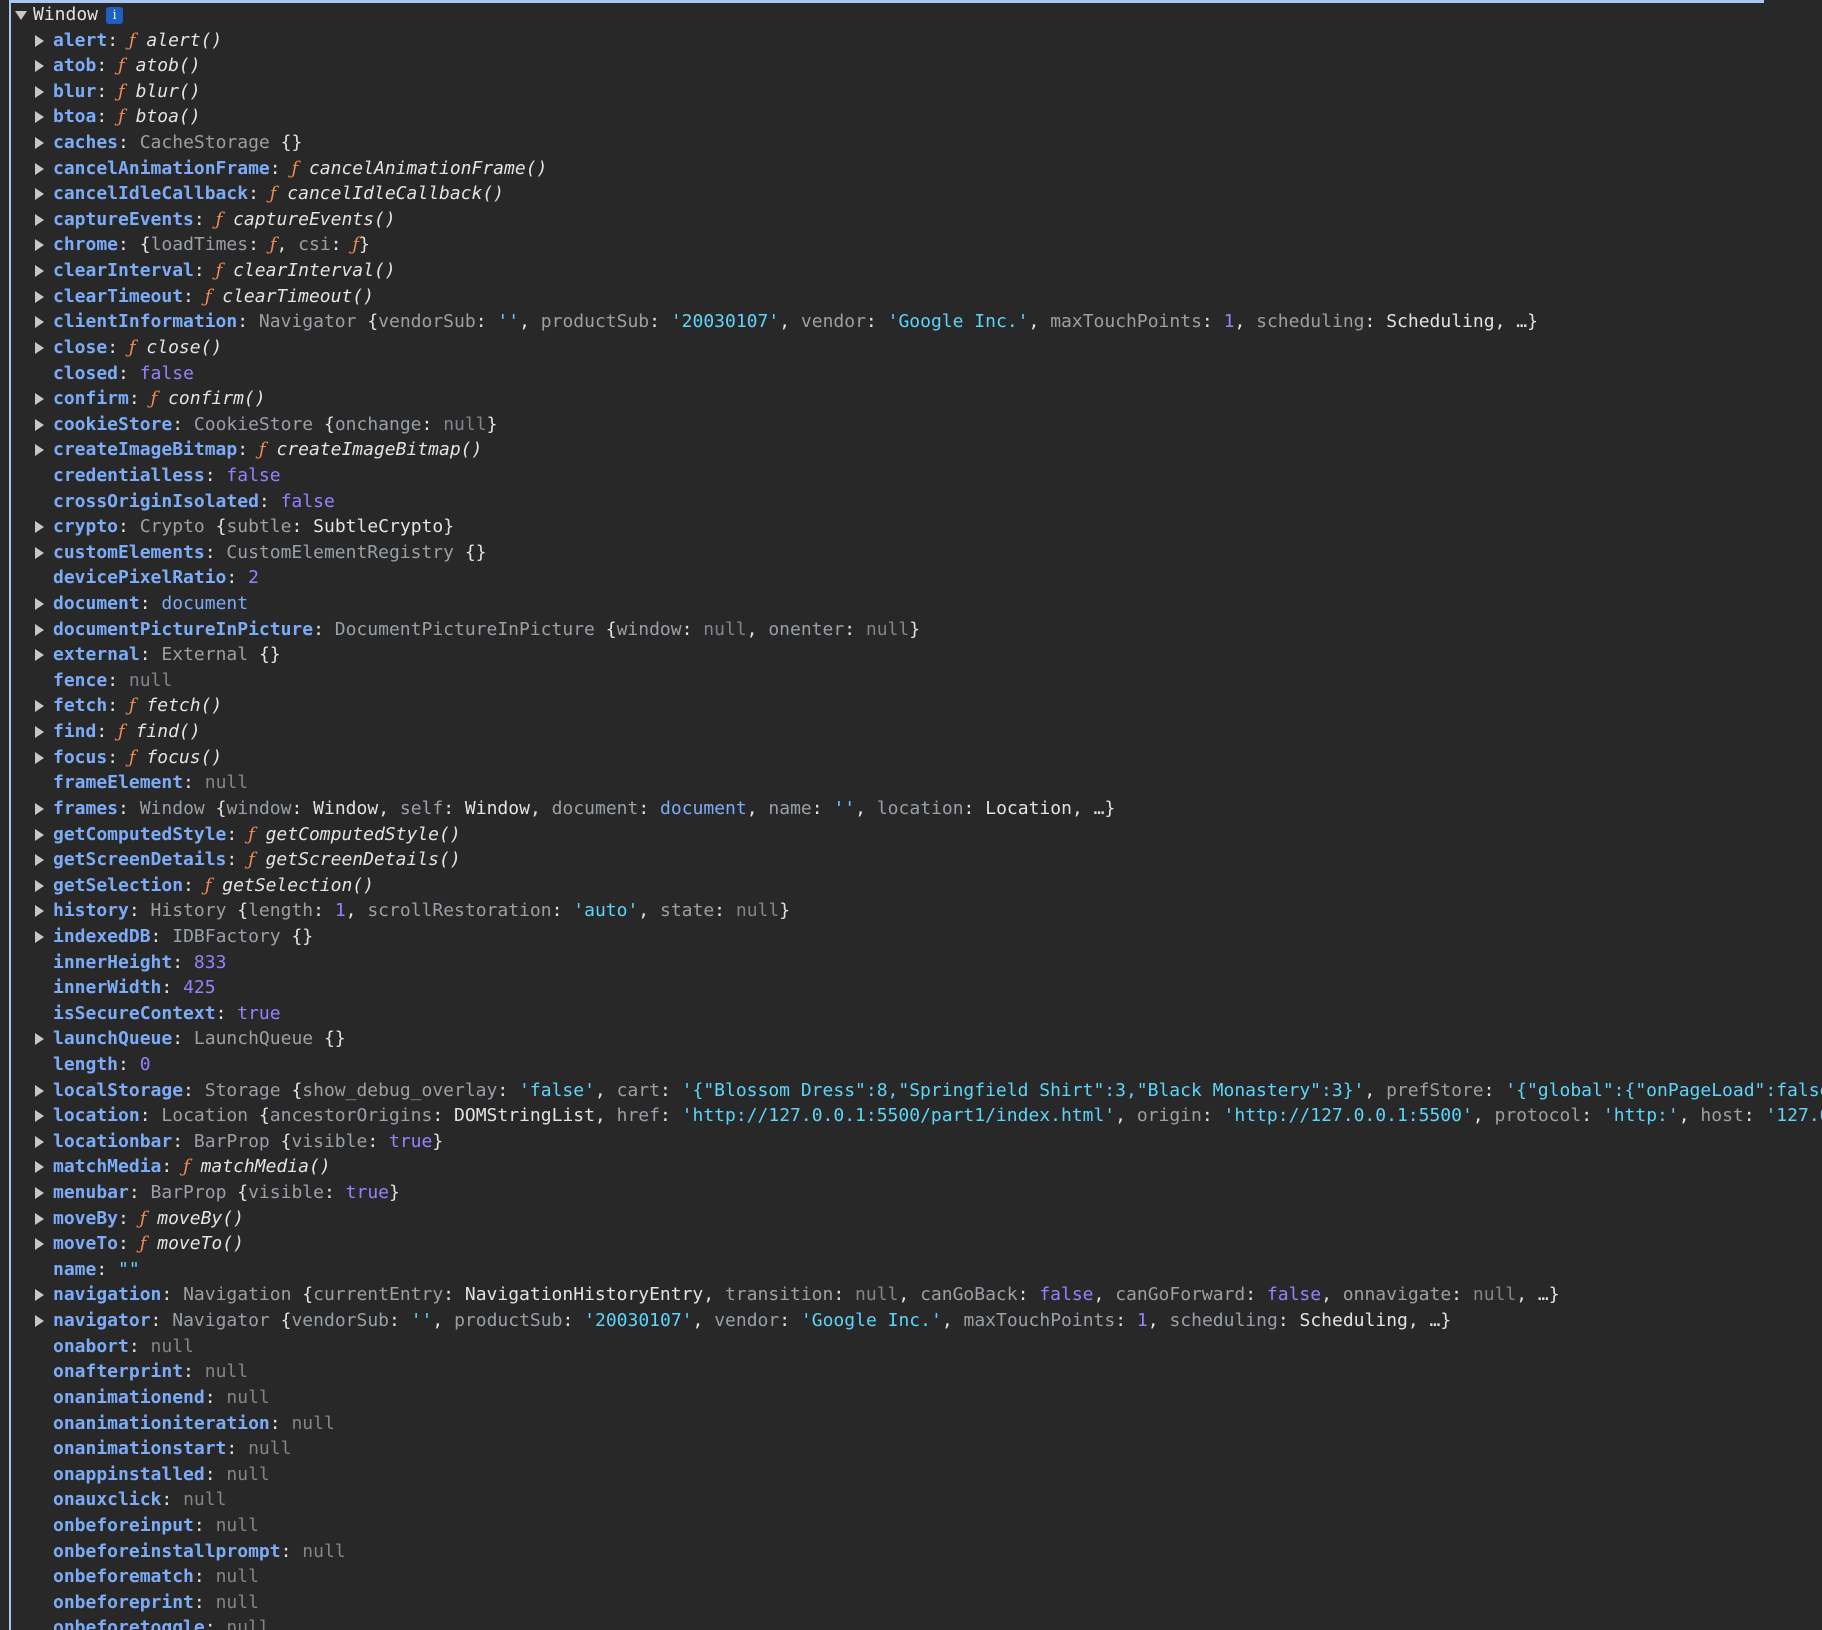 The width and height of the screenshot is (1822, 1630). I want to click on property-row-launch-queue: launchQueue: LaunchQueue {}, so click(911, 1039).